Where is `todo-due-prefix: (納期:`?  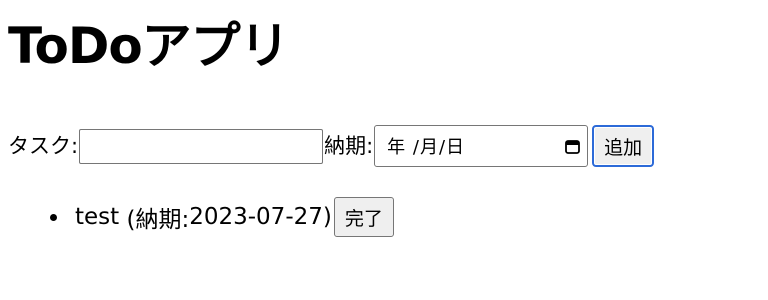
todo-due-prefix: (納期: is located at coordinates (158, 220).